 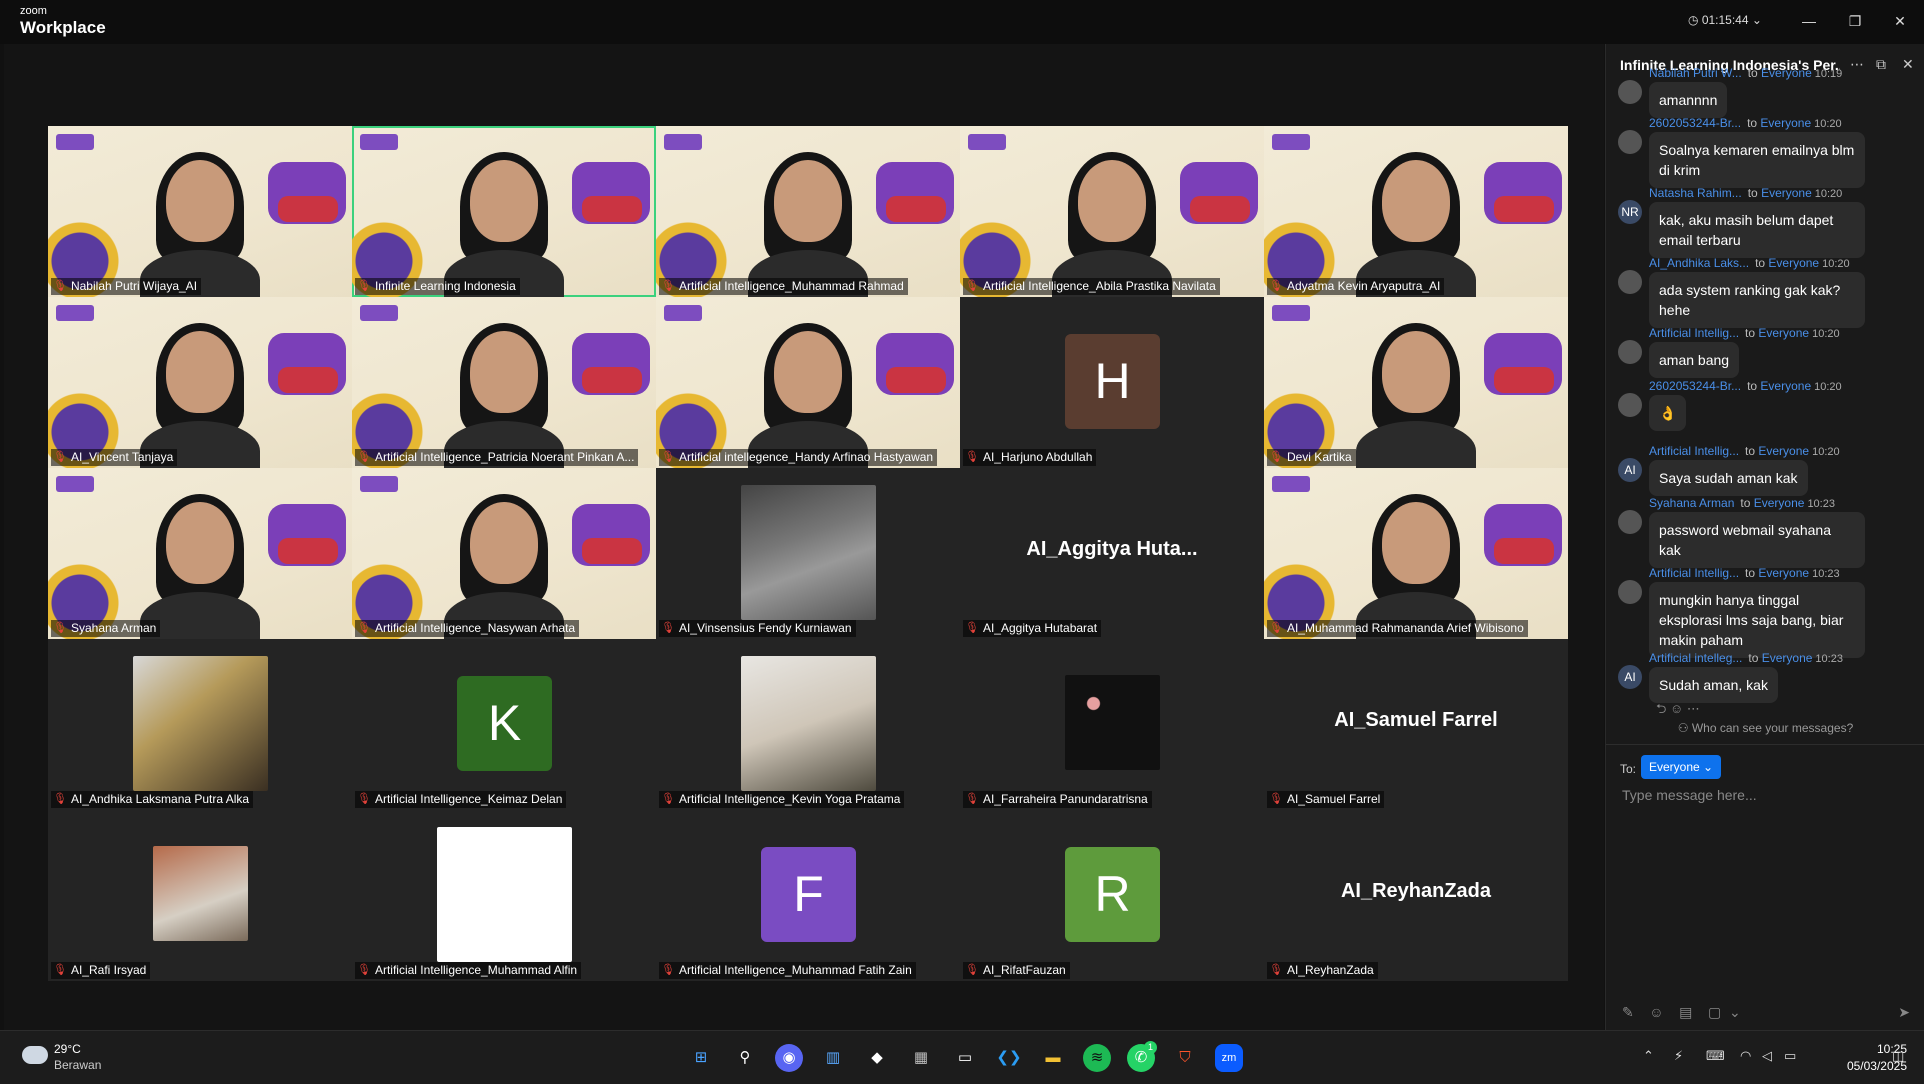 What do you see at coordinates (1767, 1056) in the screenshot?
I see `volume-icon: ◁` at bounding box center [1767, 1056].